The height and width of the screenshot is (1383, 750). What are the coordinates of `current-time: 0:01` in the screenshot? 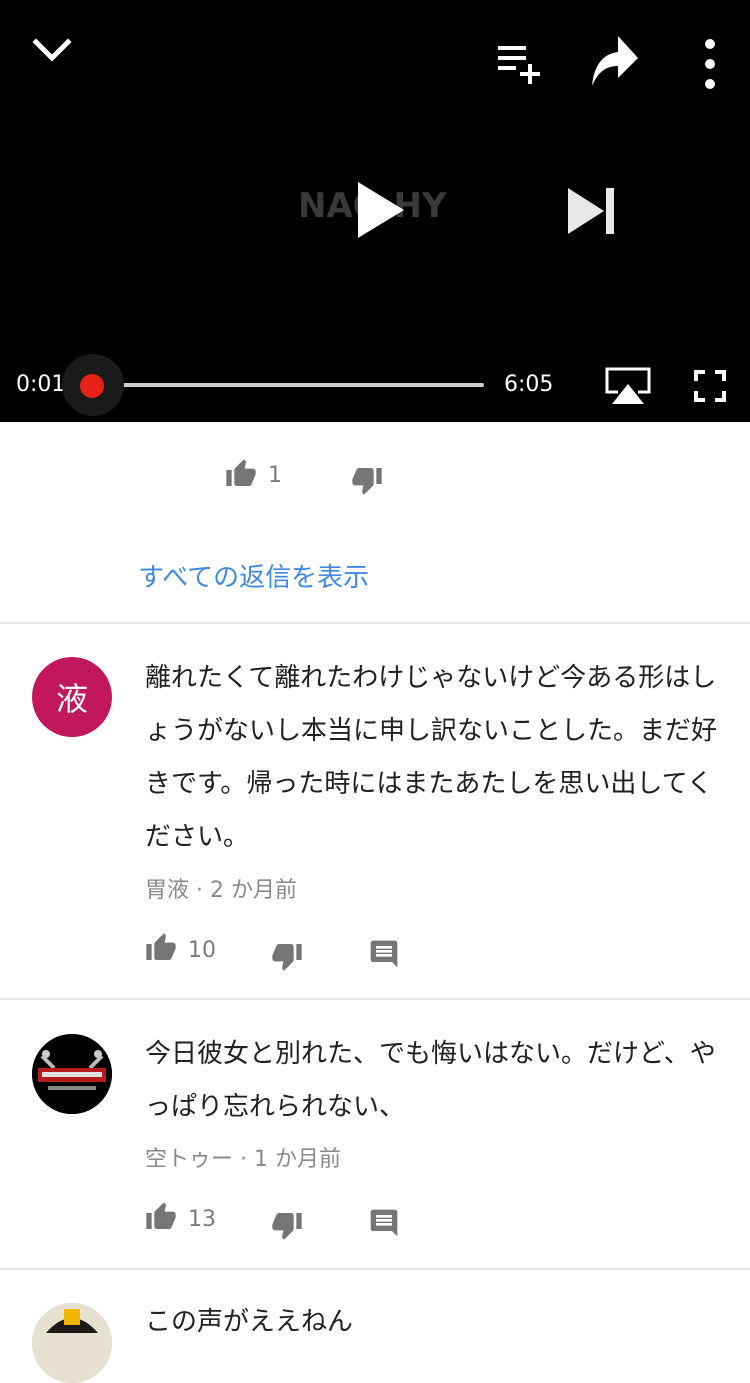 It's located at (41, 384).